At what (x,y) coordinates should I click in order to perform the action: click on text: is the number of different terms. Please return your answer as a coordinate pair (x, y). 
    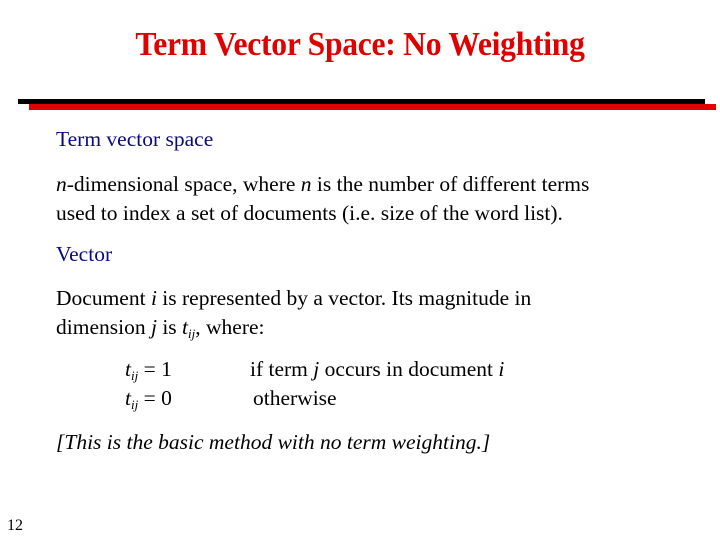
    Looking at the image, I should click on (450, 184).